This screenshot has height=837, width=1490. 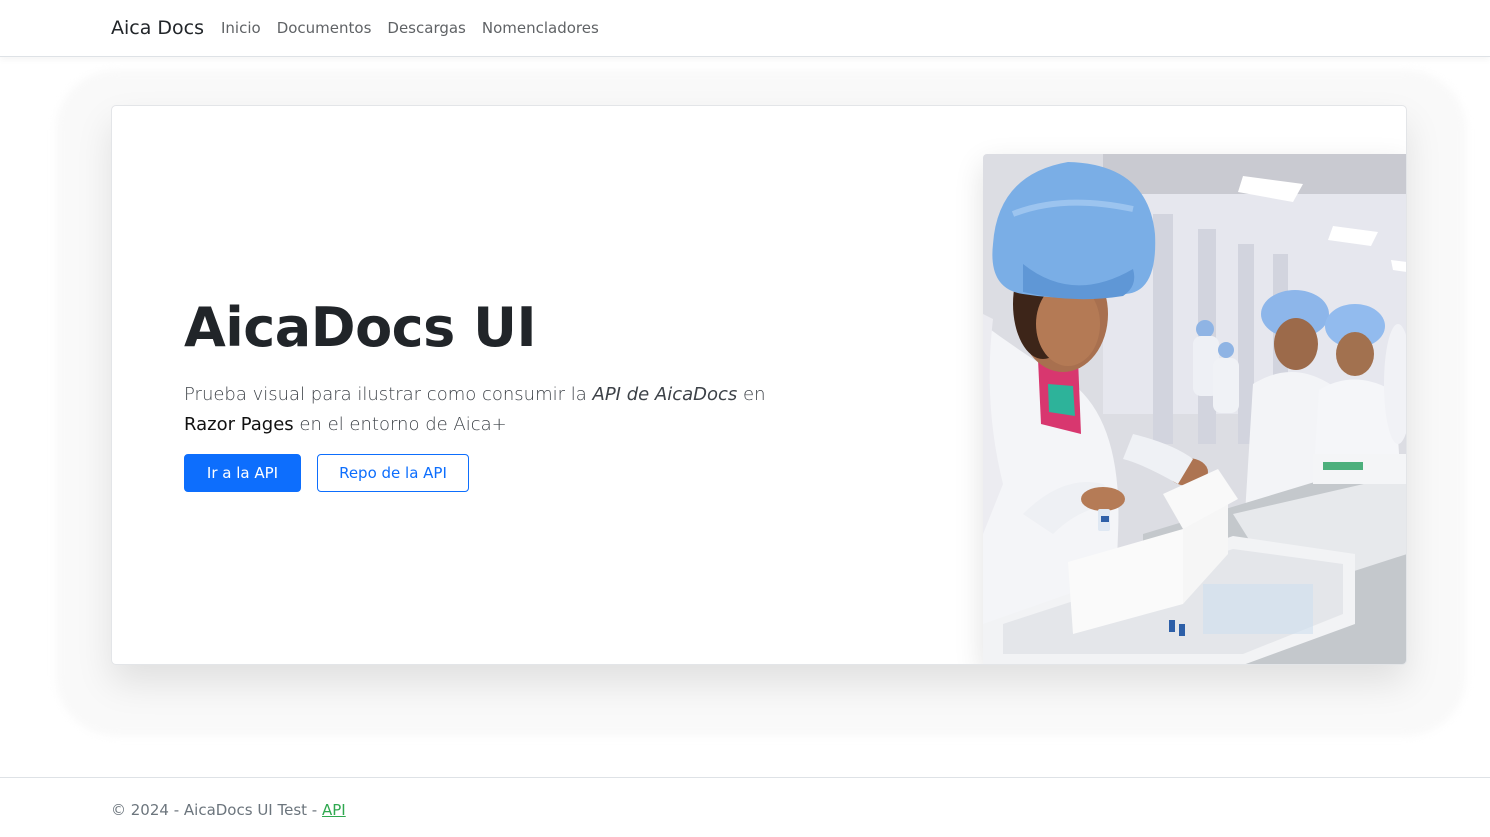 I want to click on hero-title: AicaDocs UI, so click(x=360, y=327).